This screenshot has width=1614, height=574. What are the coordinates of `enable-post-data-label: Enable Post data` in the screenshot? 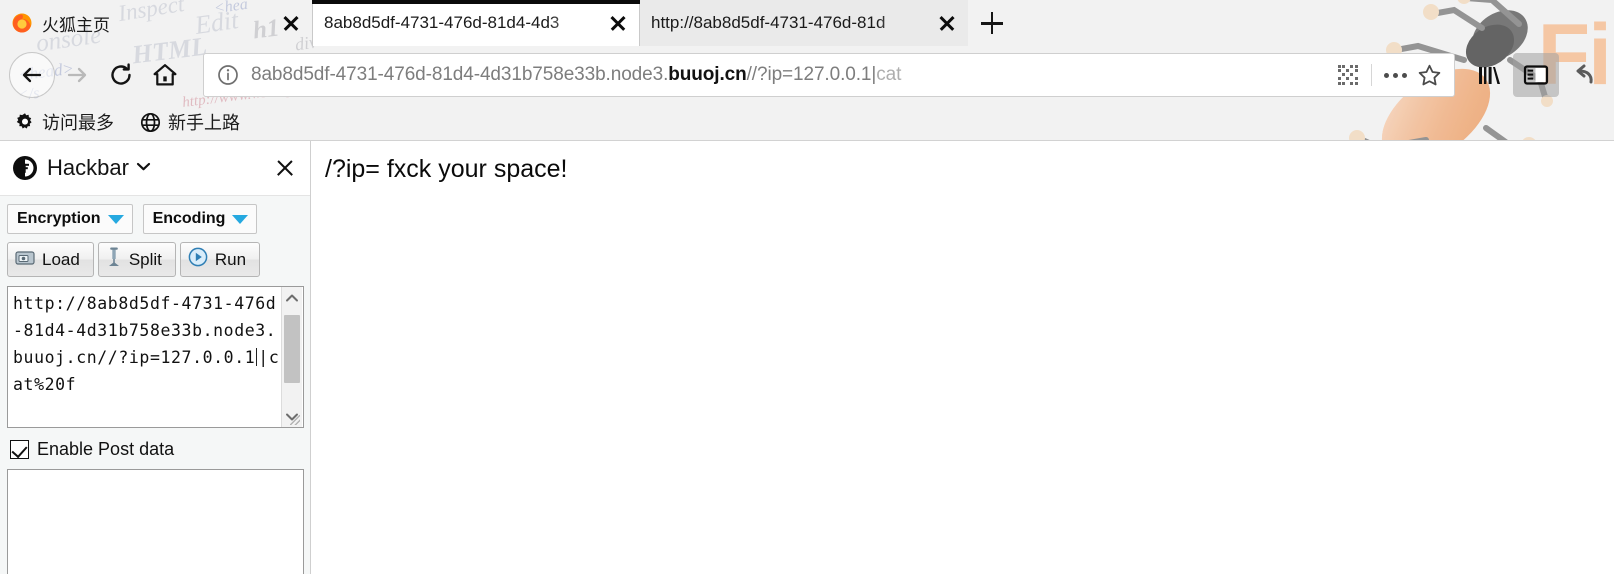 It's located at (106, 449).